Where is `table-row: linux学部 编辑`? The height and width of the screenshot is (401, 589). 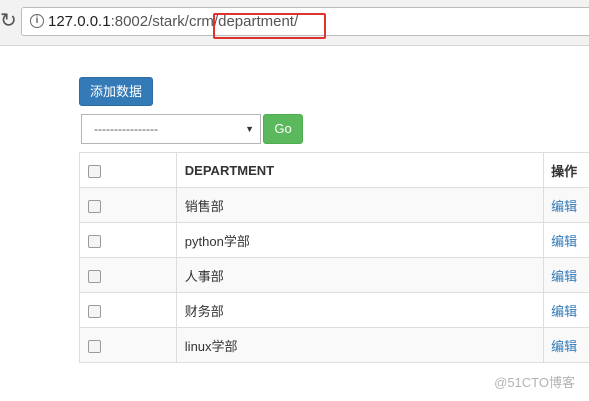
table-row: linux学部 编辑 is located at coordinates (334, 345).